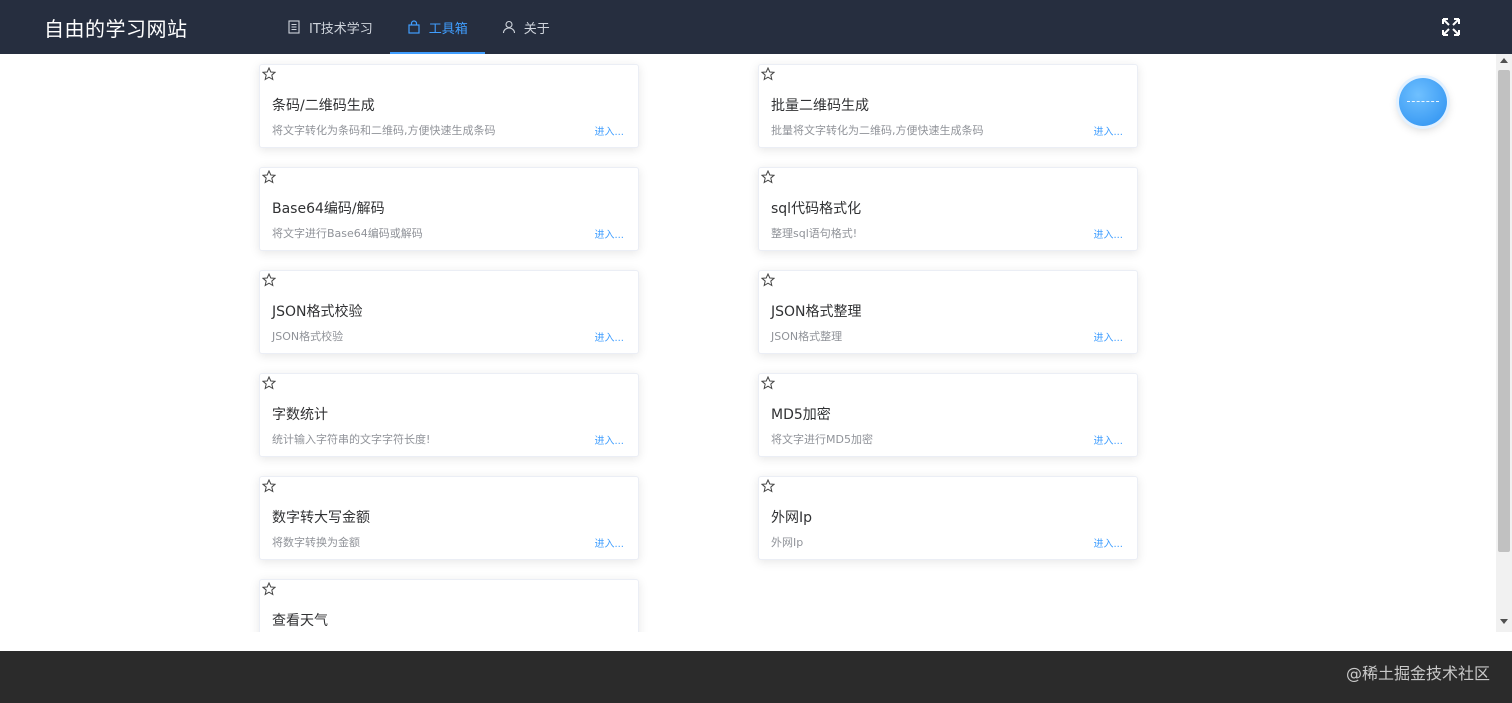 The width and height of the screenshot is (1512, 703). I want to click on tool-card-weather: 查看天气, so click(449, 605).